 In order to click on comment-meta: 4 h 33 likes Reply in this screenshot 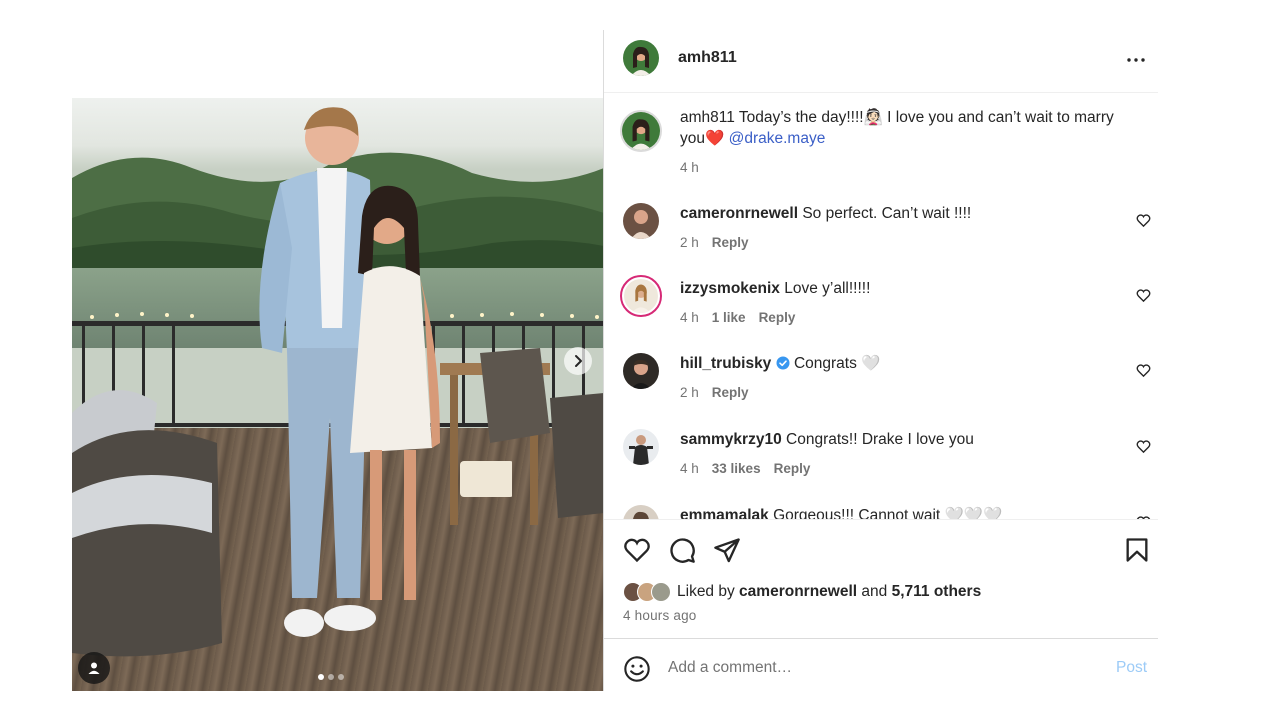, I will do `click(745, 468)`.